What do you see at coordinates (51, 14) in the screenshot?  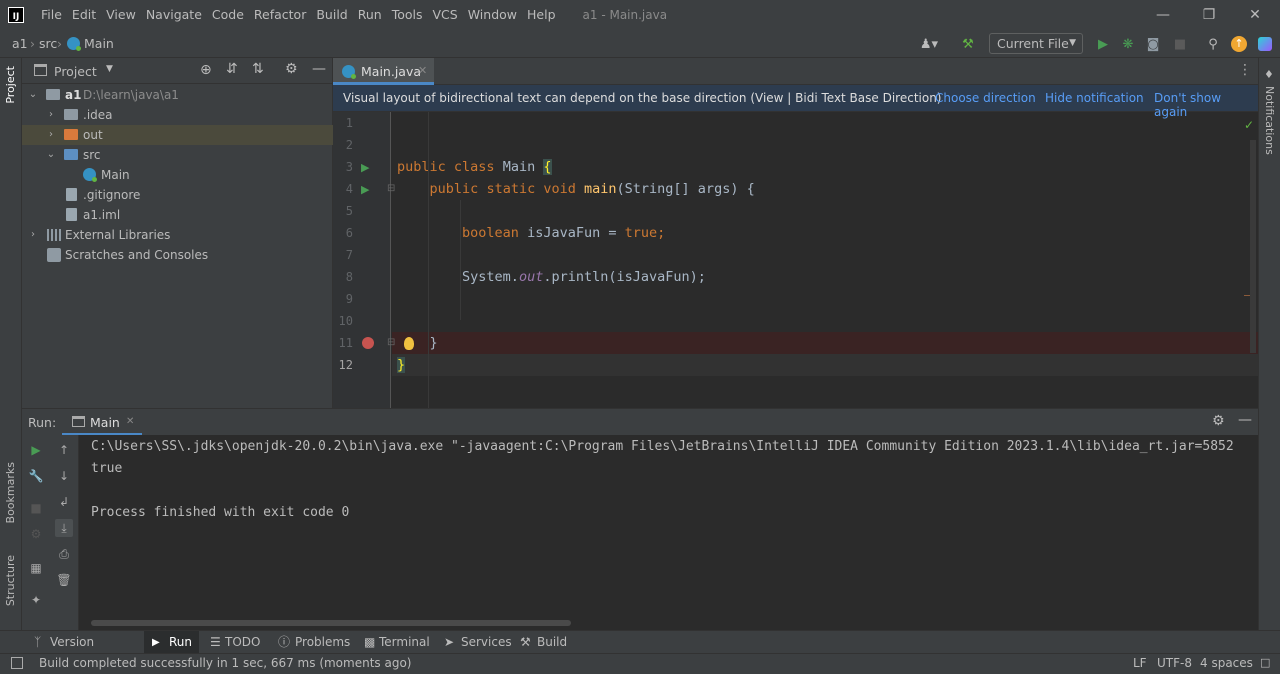 I see `menu-file: File` at bounding box center [51, 14].